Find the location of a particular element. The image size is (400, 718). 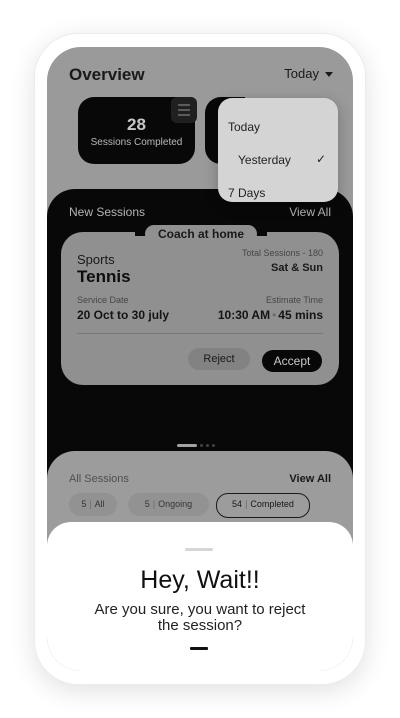

dropdown-option-yesterday: Yesterday is located at coordinates (264, 160).